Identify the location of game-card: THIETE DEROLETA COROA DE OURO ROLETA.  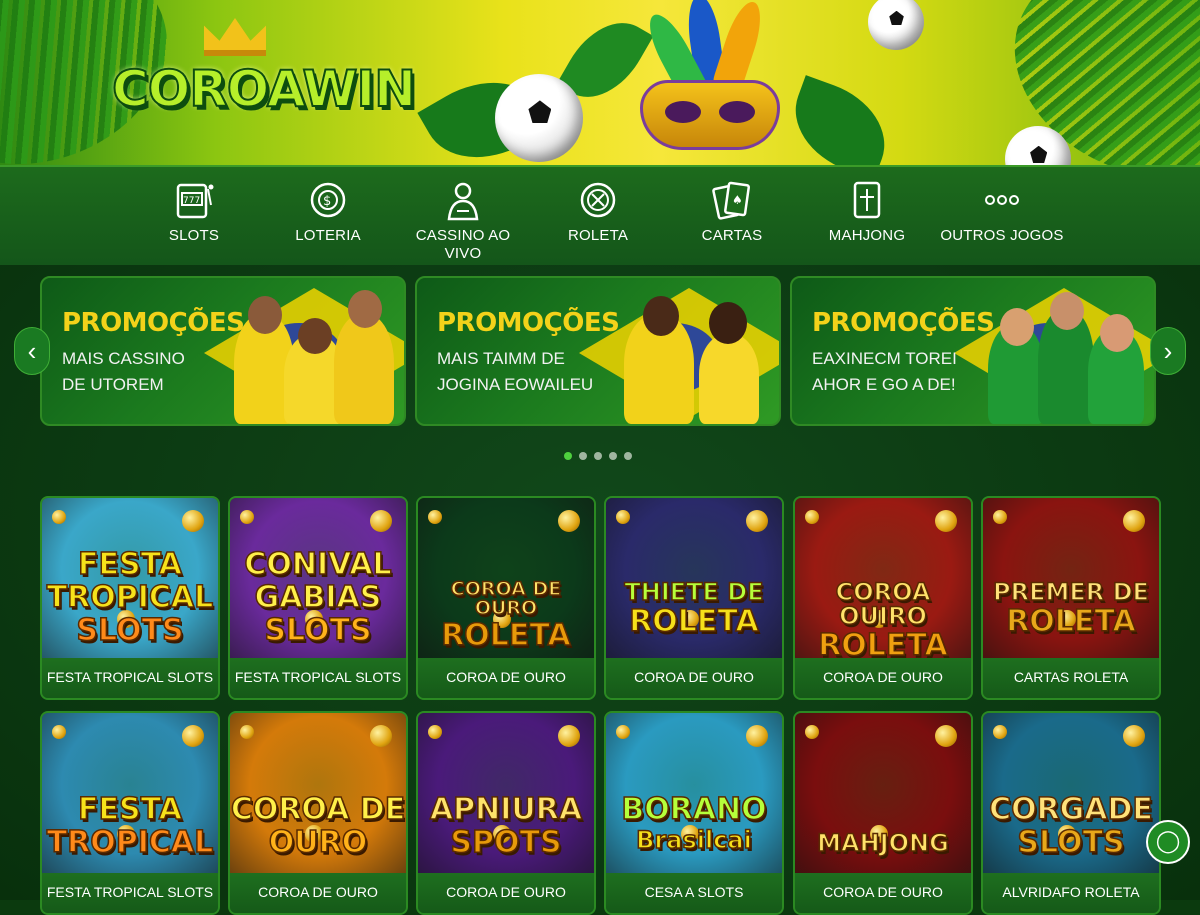
(694, 598).